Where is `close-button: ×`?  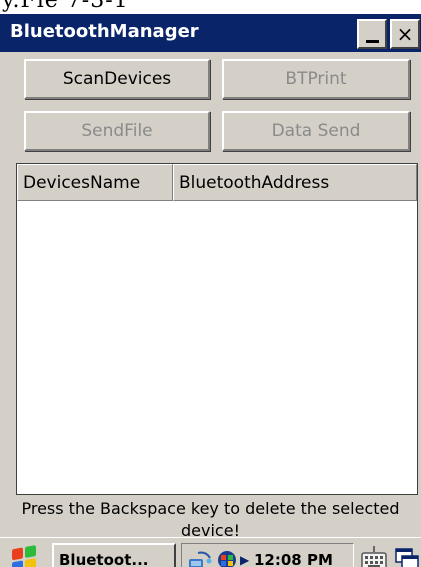
close-button: × is located at coordinates (405, 34).